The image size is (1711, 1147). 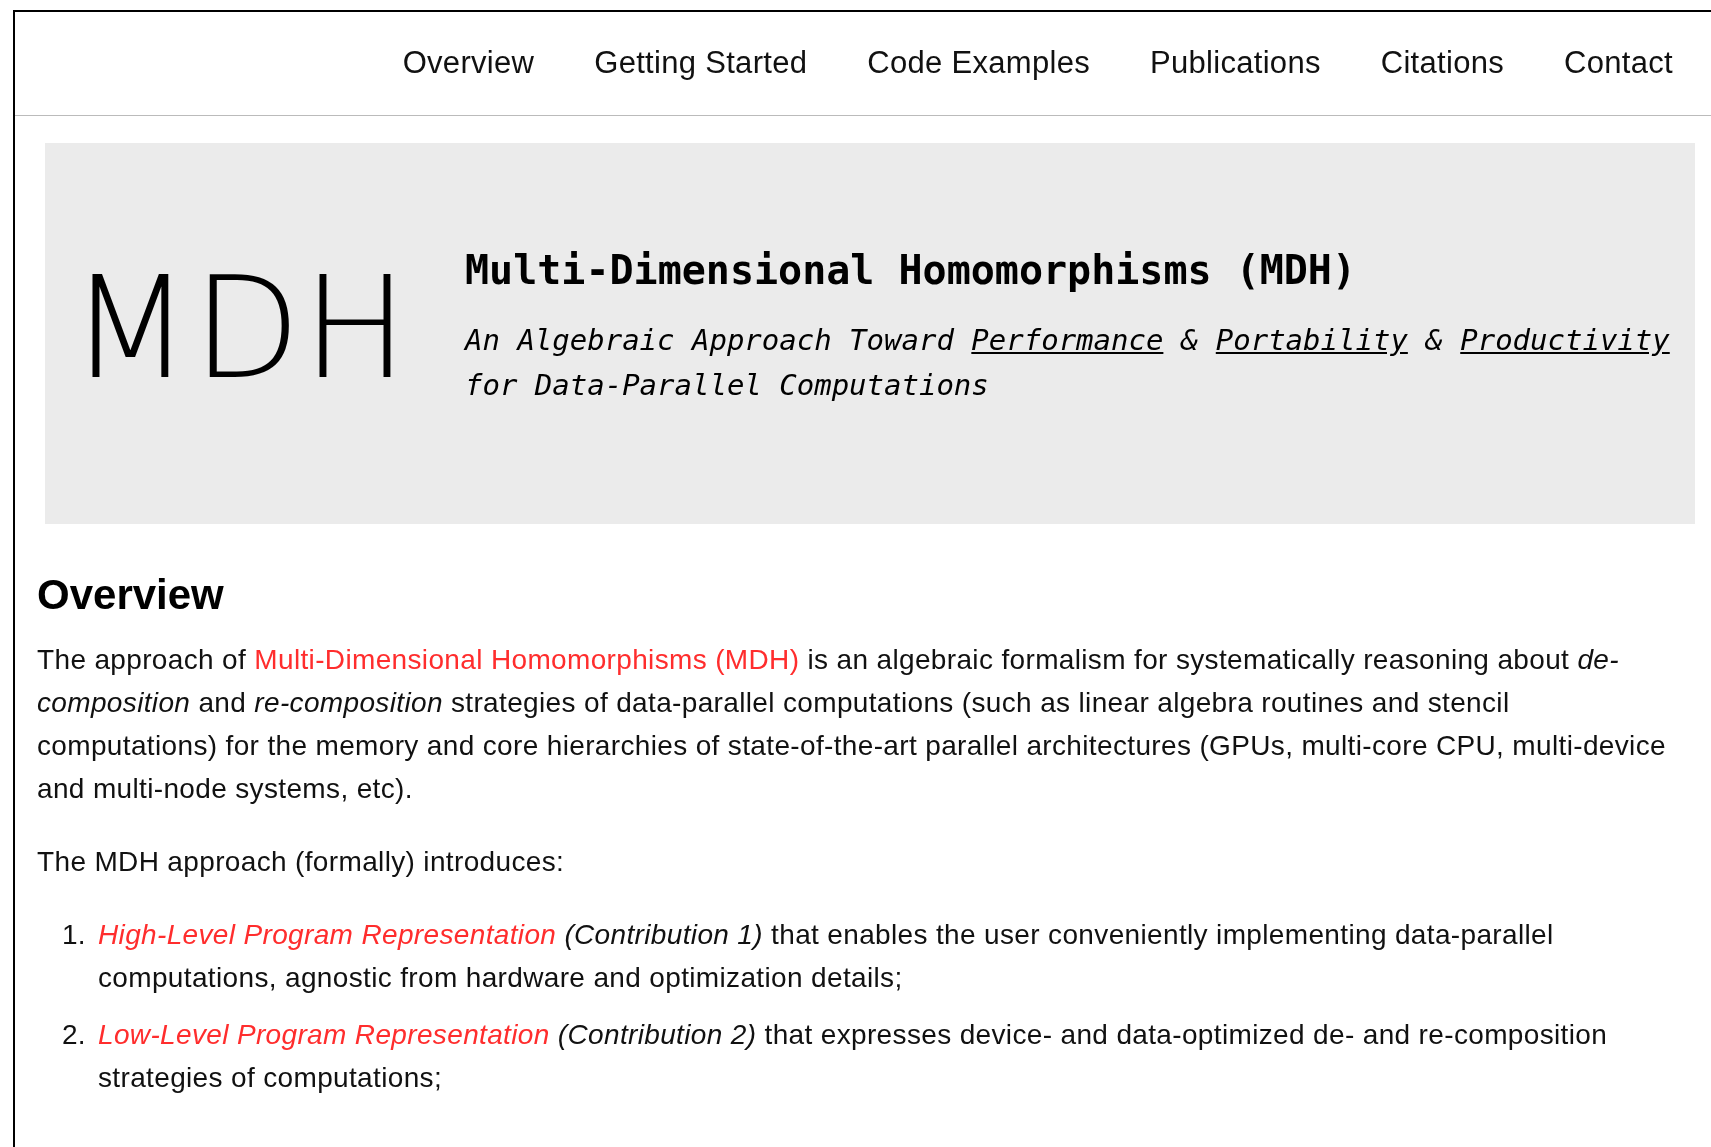 What do you see at coordinates (73, 1035) in the screenshot?
I see `list-number: 2.` at bounding box center [73, 1035].